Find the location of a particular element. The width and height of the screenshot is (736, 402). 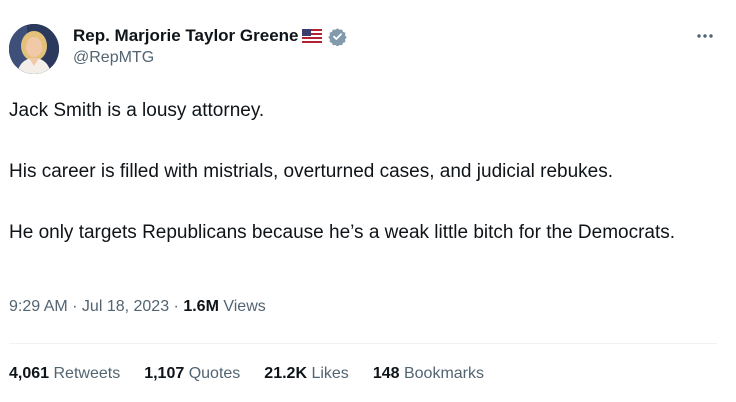

retweets-stat: 4,061 Retweets is located at coordinates (64, 374).